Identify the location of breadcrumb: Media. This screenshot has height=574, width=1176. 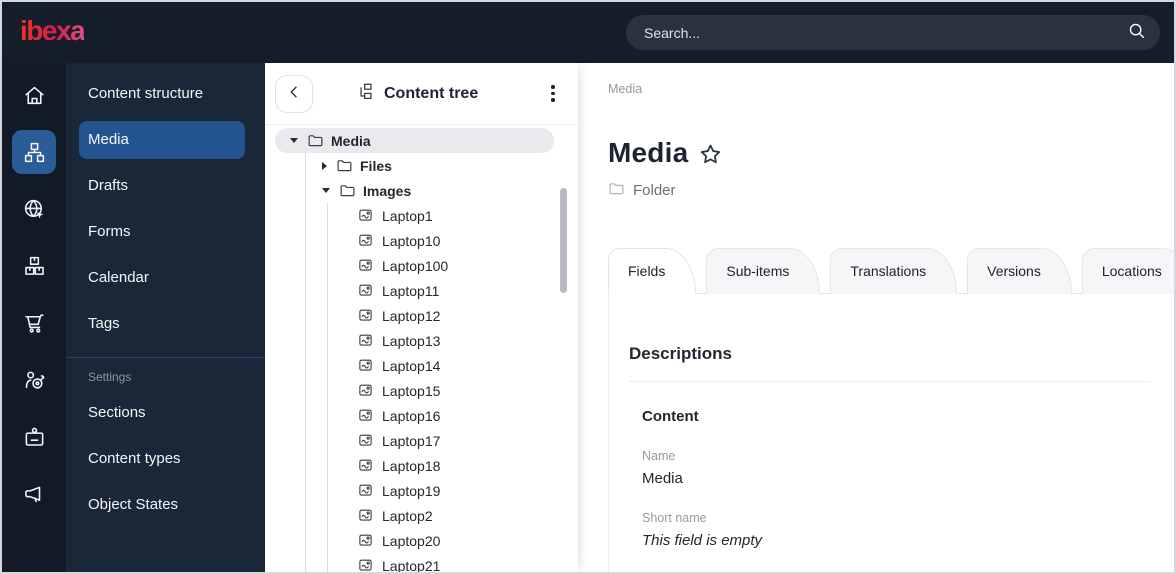
(891, 89).